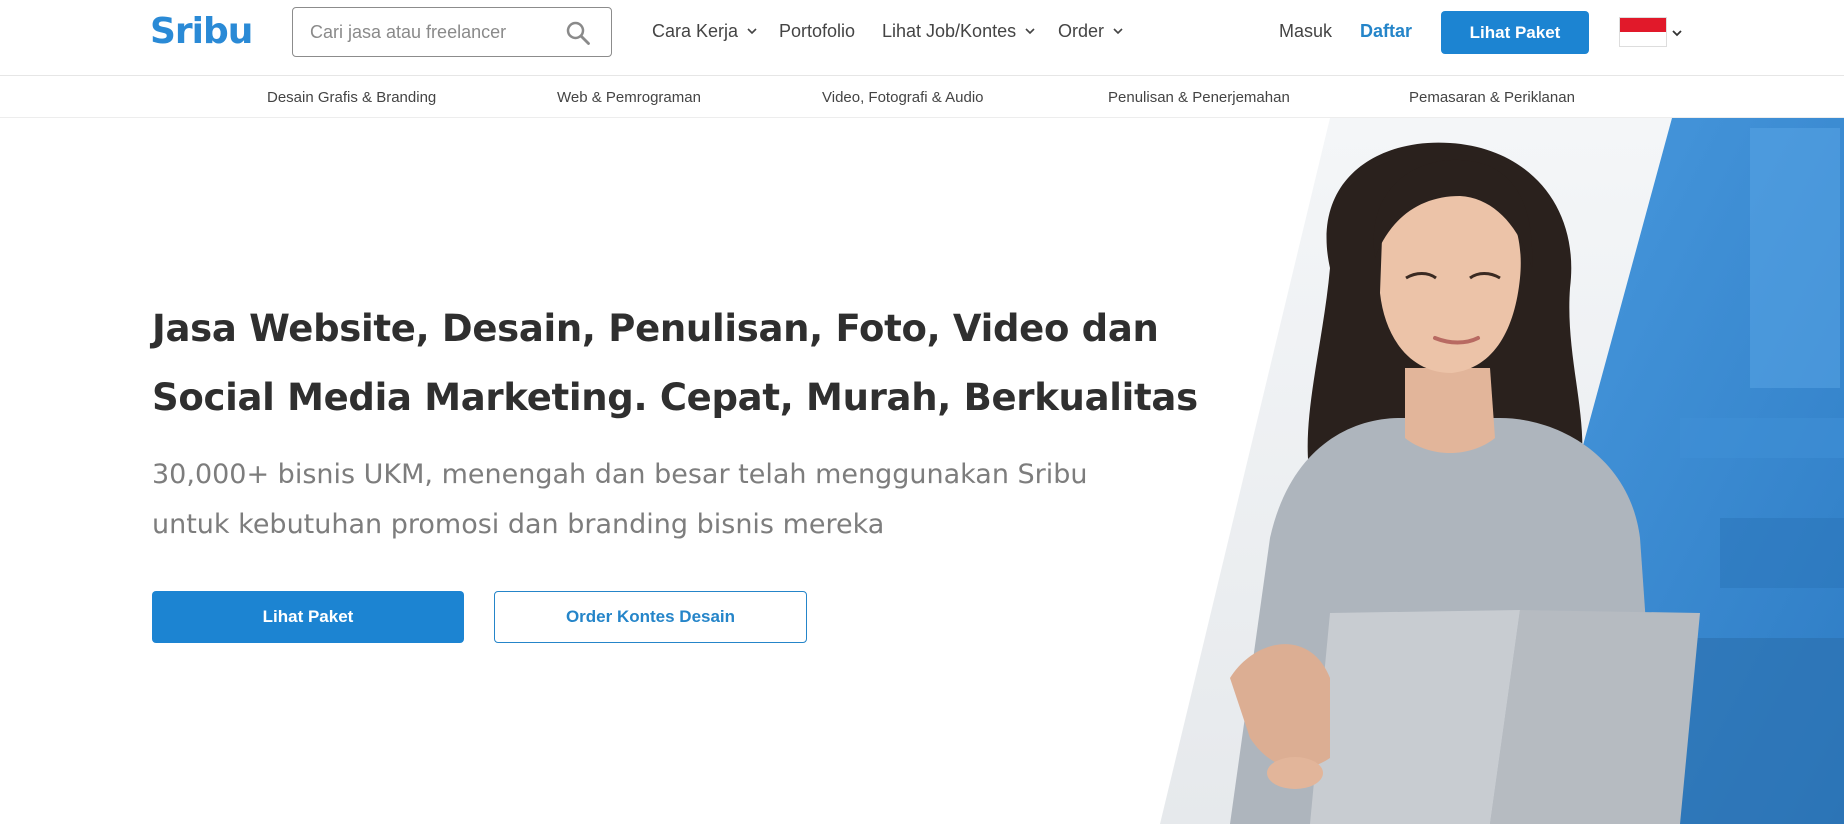  Describe the element at coordinates (1386, 31) in the screenshot. I see `register-link: Daftar` at that location.